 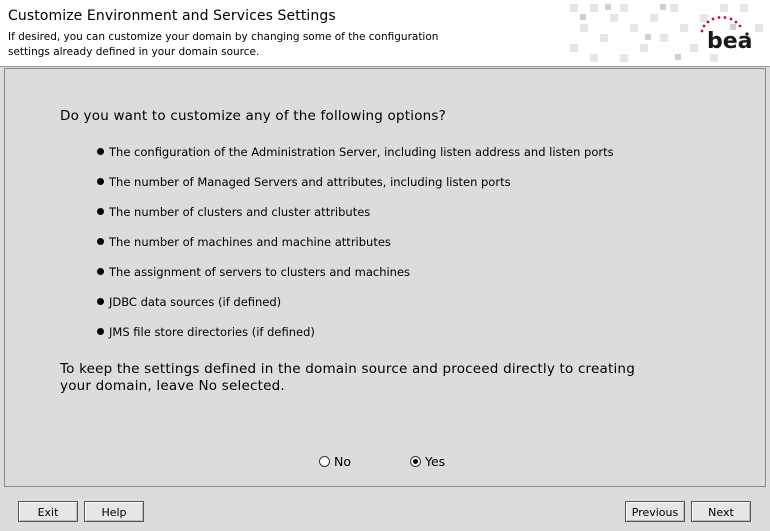 I want to click on previous-button: Previous, so click(x=655, y=511).